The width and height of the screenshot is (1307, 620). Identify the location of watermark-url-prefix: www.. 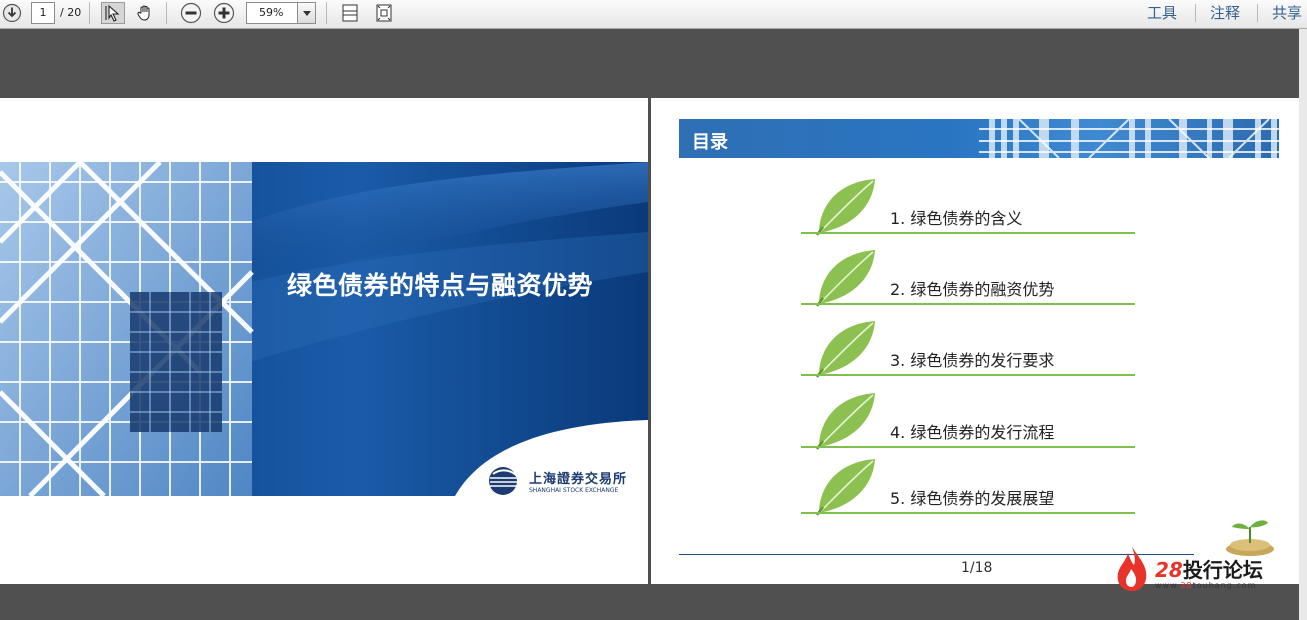
(1168, 585).